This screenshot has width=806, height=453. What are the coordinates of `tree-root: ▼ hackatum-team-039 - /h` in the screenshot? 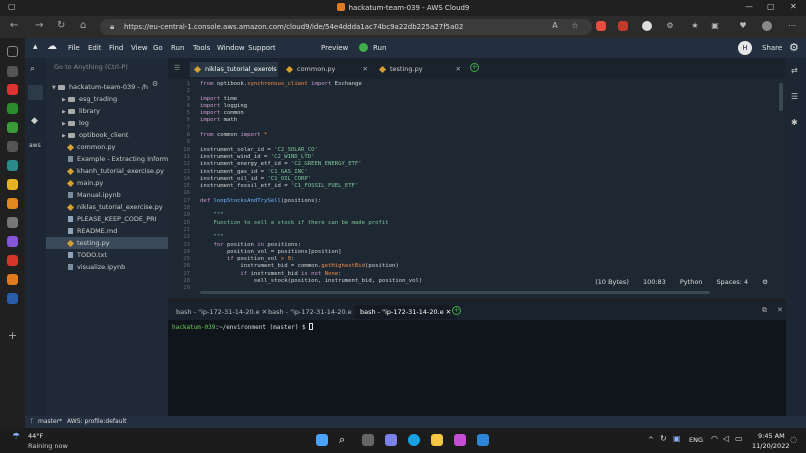 It's located at (107, 87).